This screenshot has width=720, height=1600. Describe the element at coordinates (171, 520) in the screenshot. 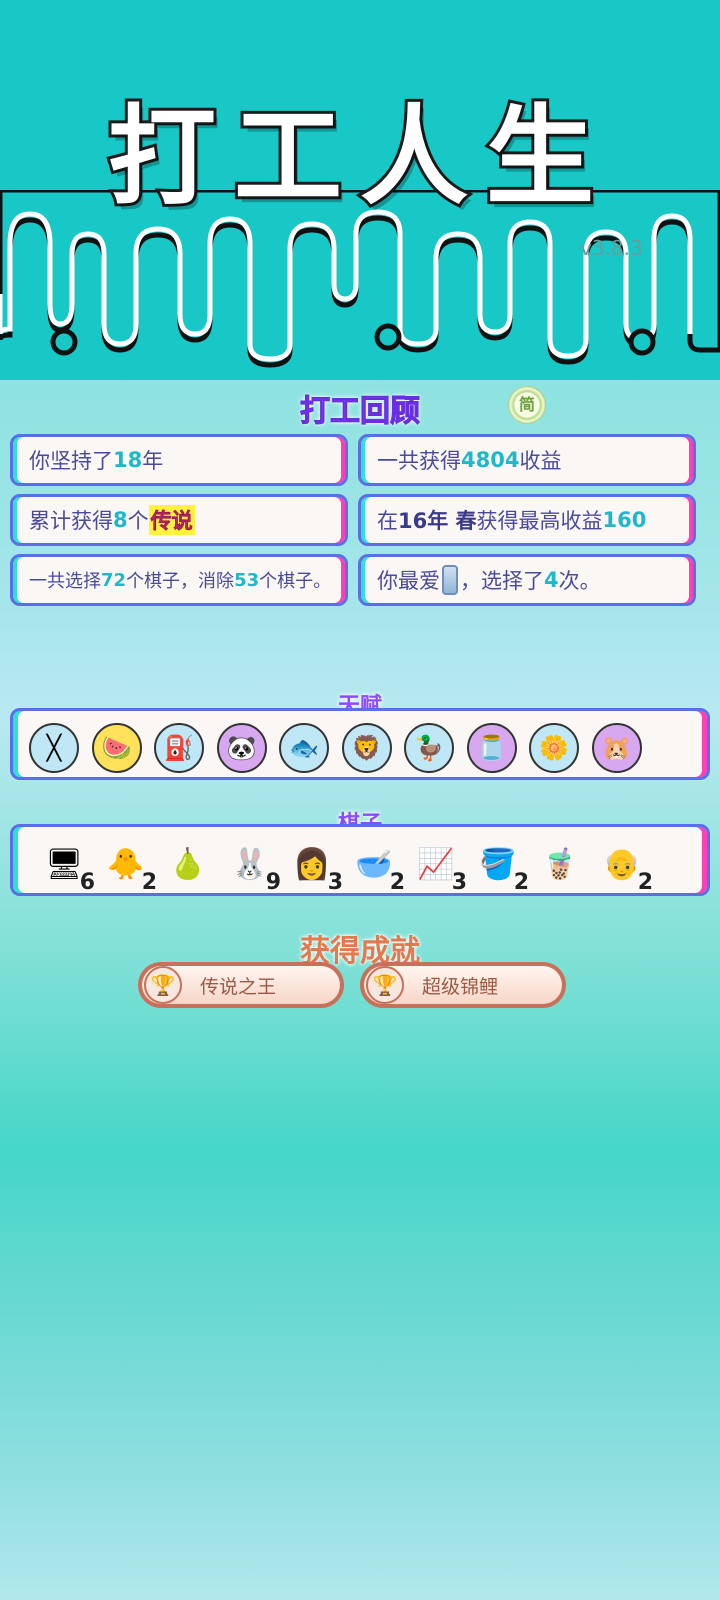

I see `legend-badge: 传说` at that location.